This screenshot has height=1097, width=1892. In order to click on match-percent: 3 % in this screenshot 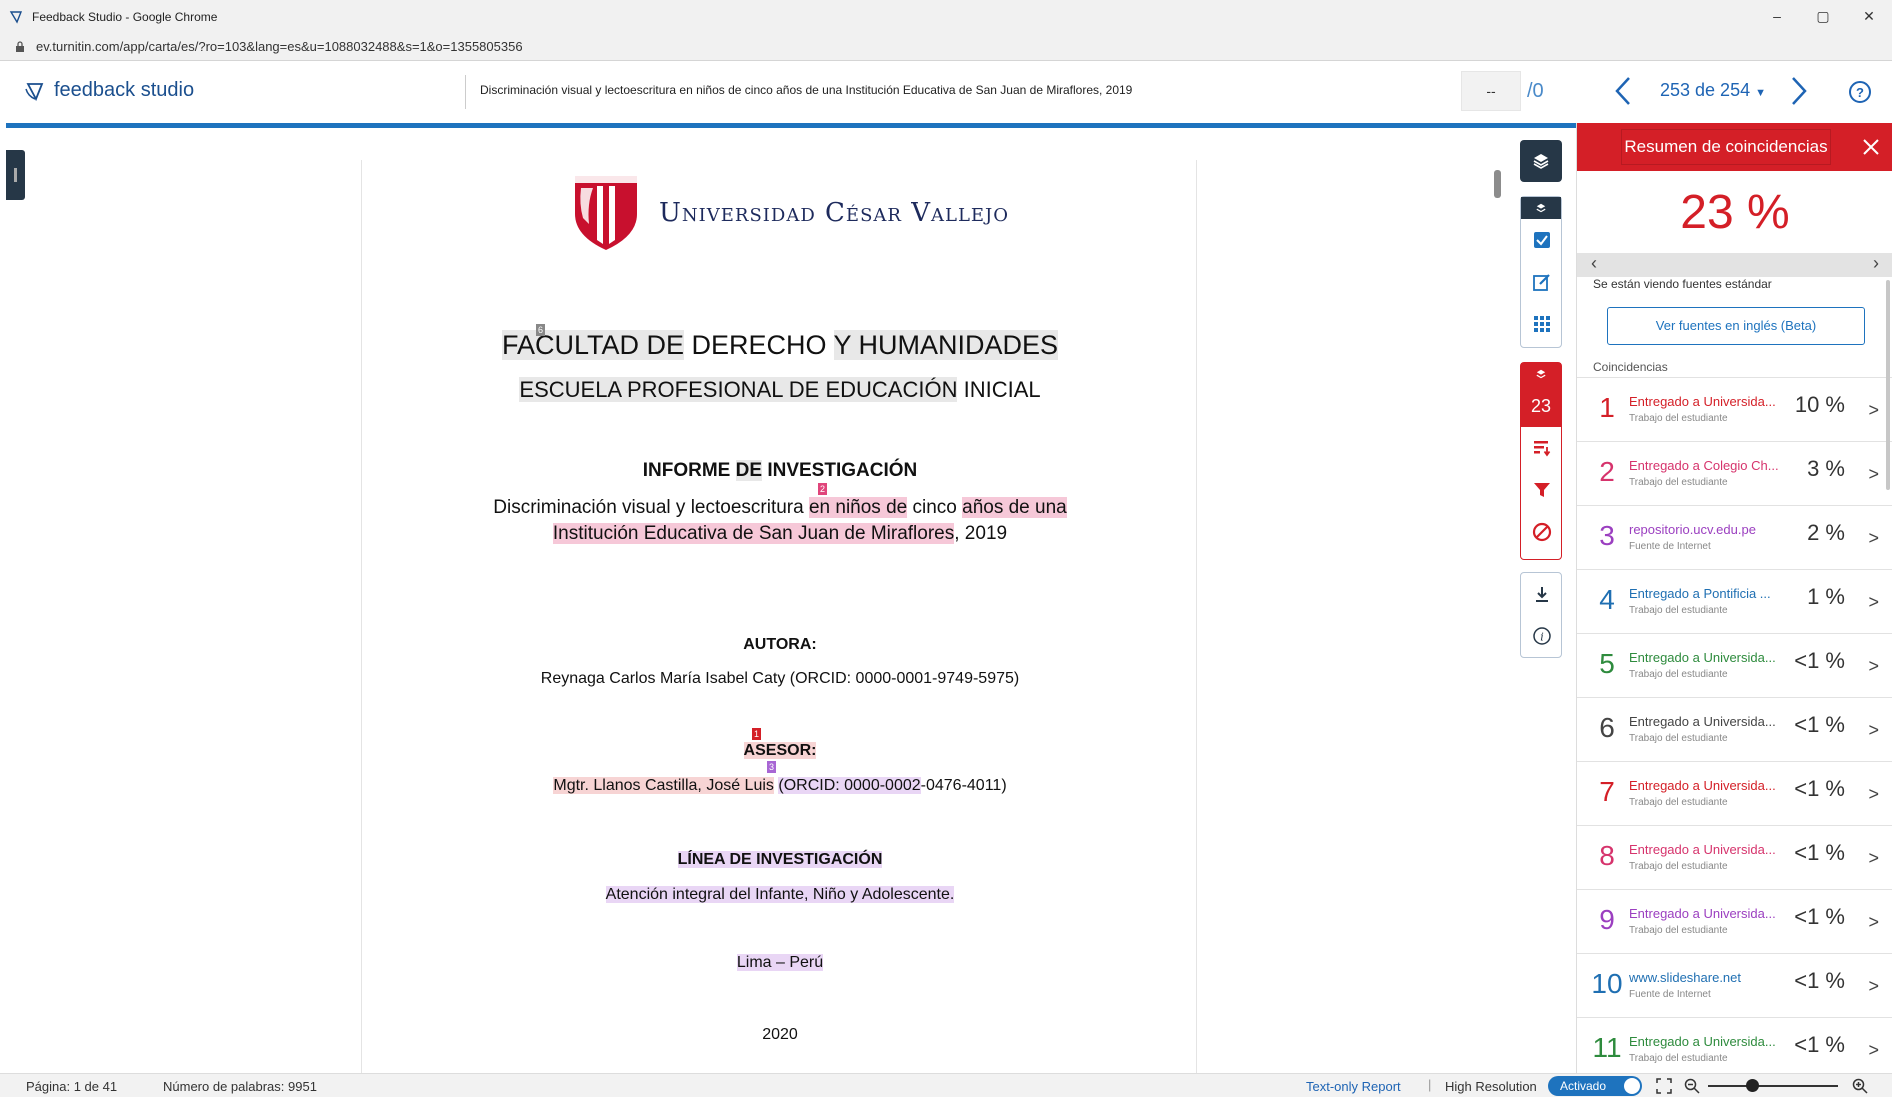, I will do `click(1826, 468)`.